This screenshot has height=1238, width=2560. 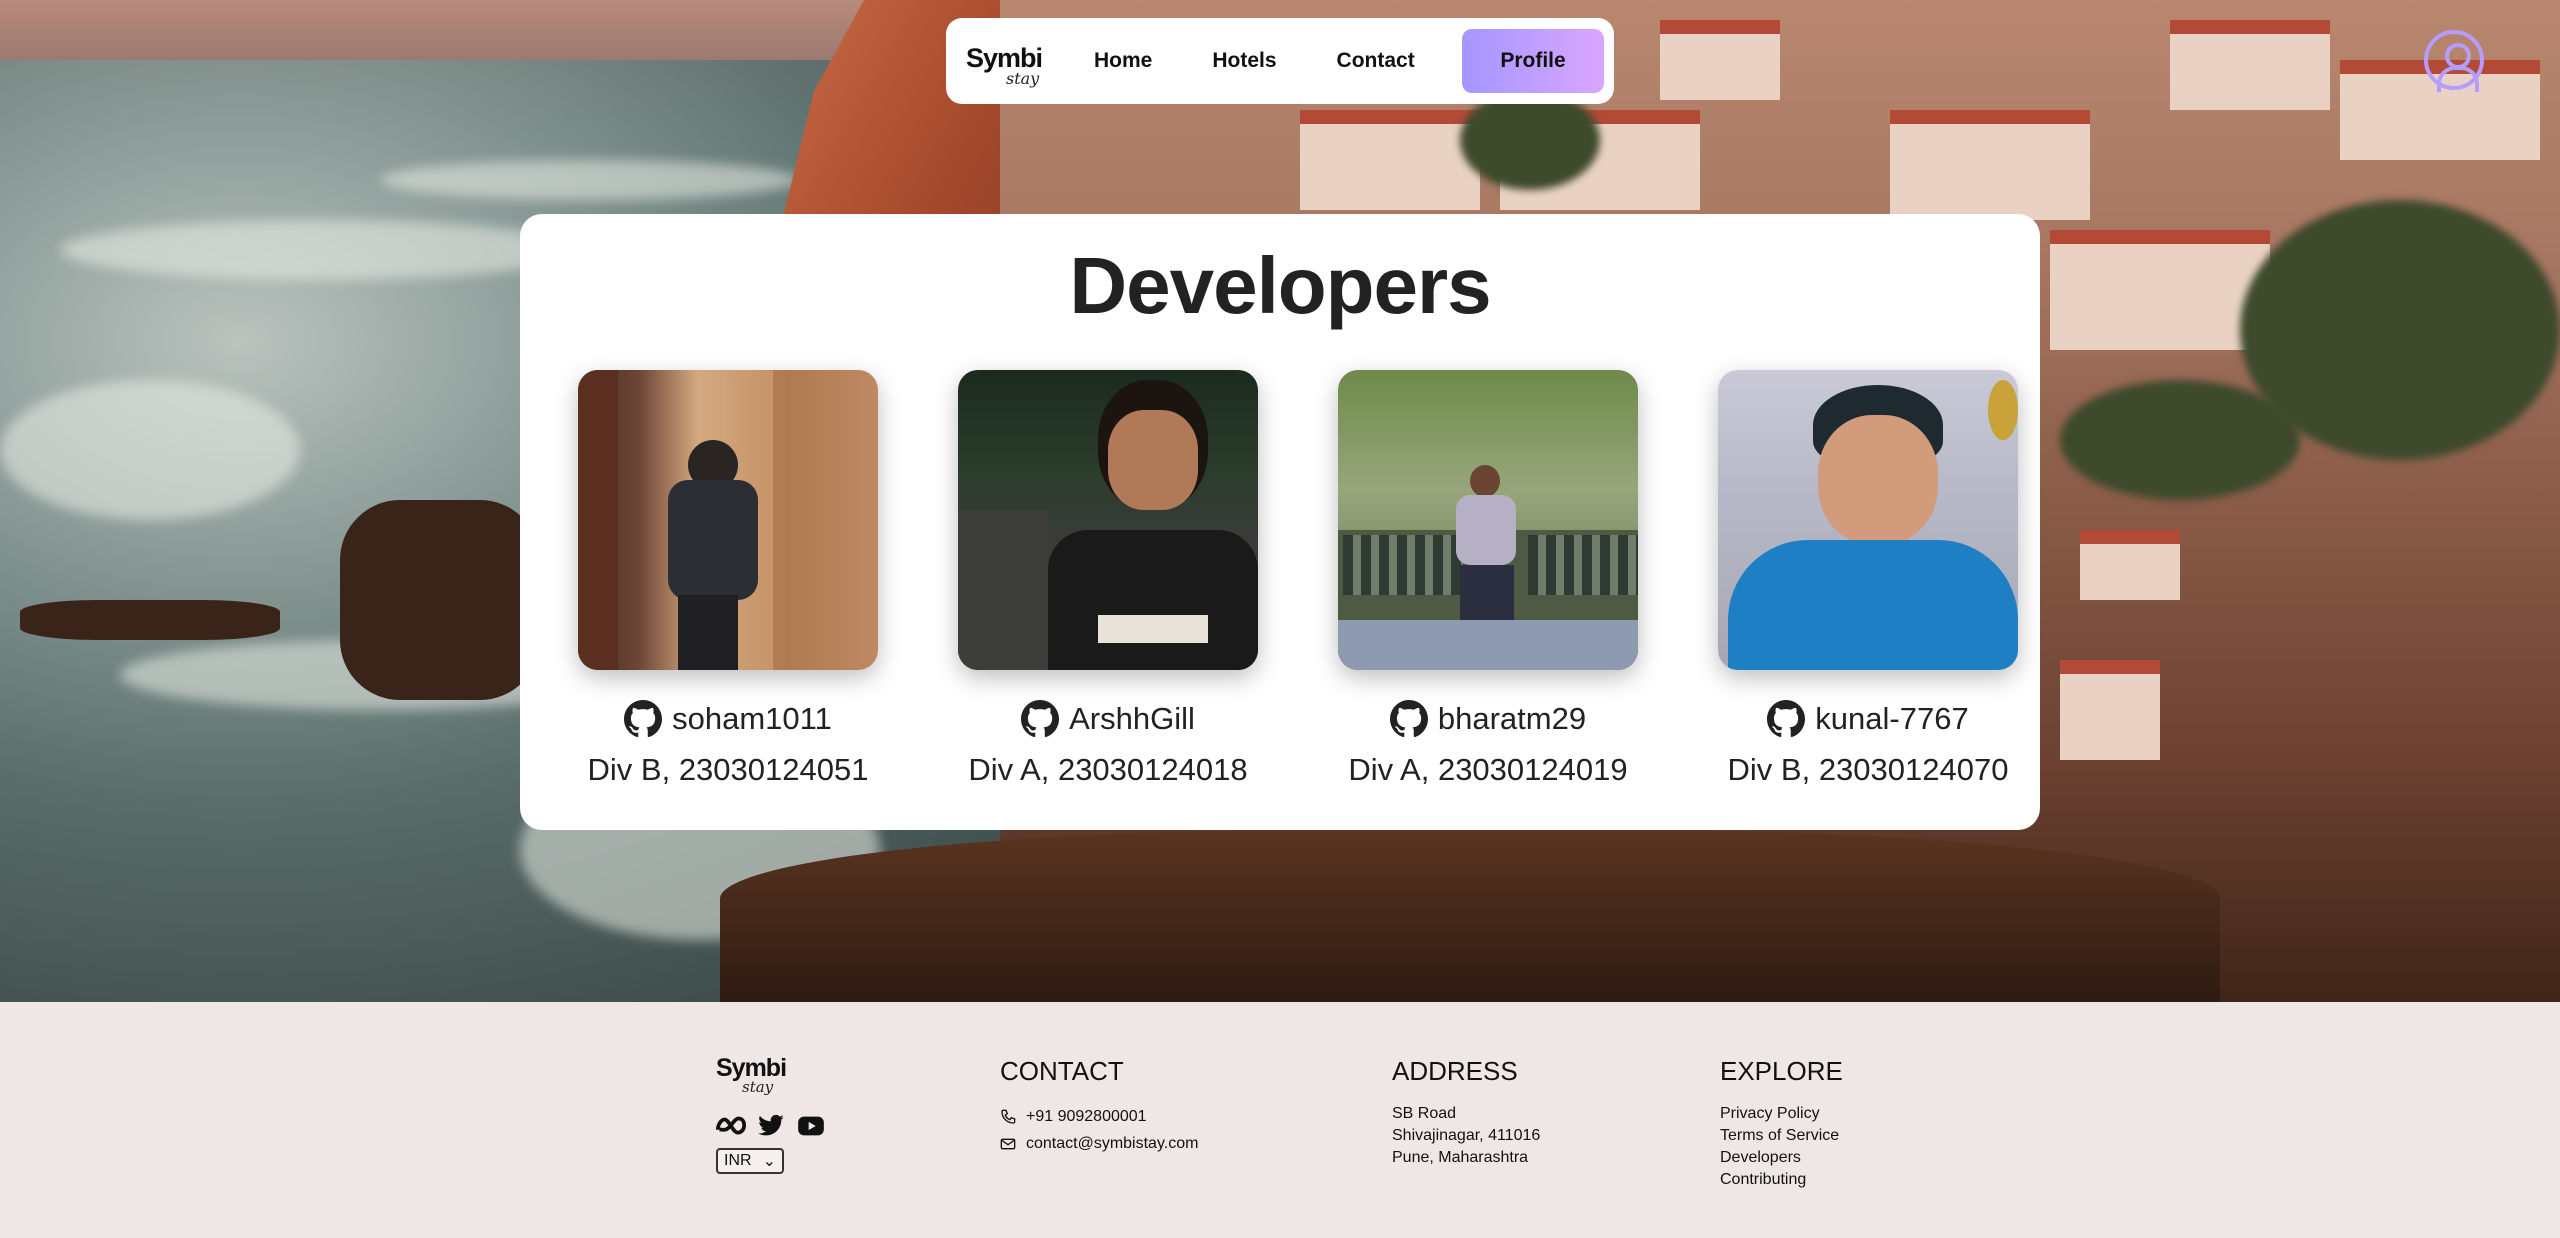 I want to click on developer-info: Div A, 23030124019, so click(x=1488, y=769).